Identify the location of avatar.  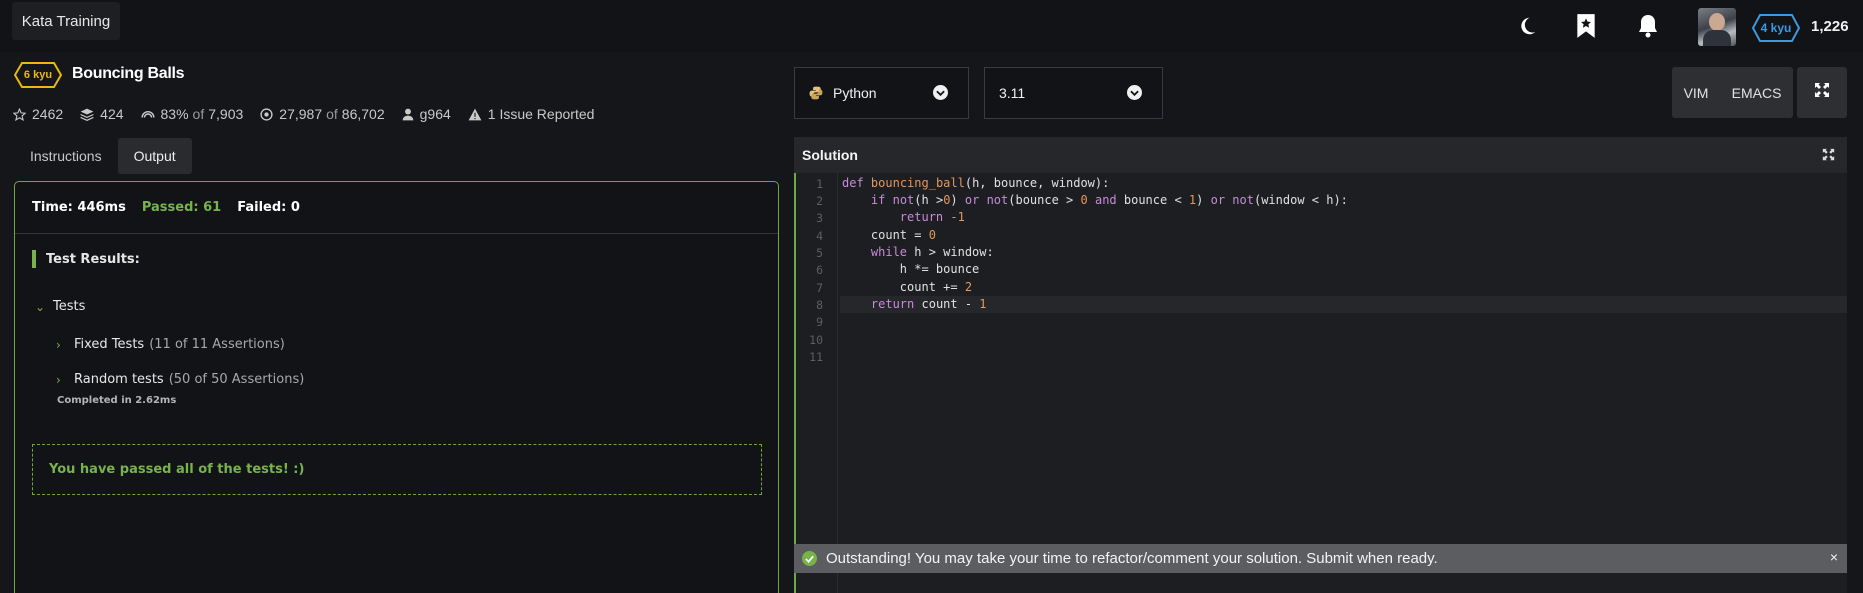
(1717, 27).